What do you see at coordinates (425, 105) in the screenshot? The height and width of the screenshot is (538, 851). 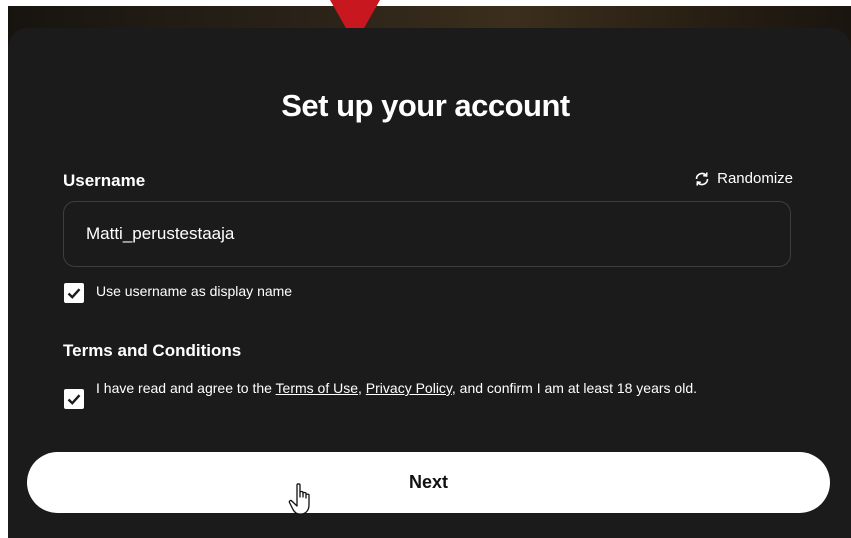 I see `dialog-title: Set up your account` at bounding box center [425, 105].